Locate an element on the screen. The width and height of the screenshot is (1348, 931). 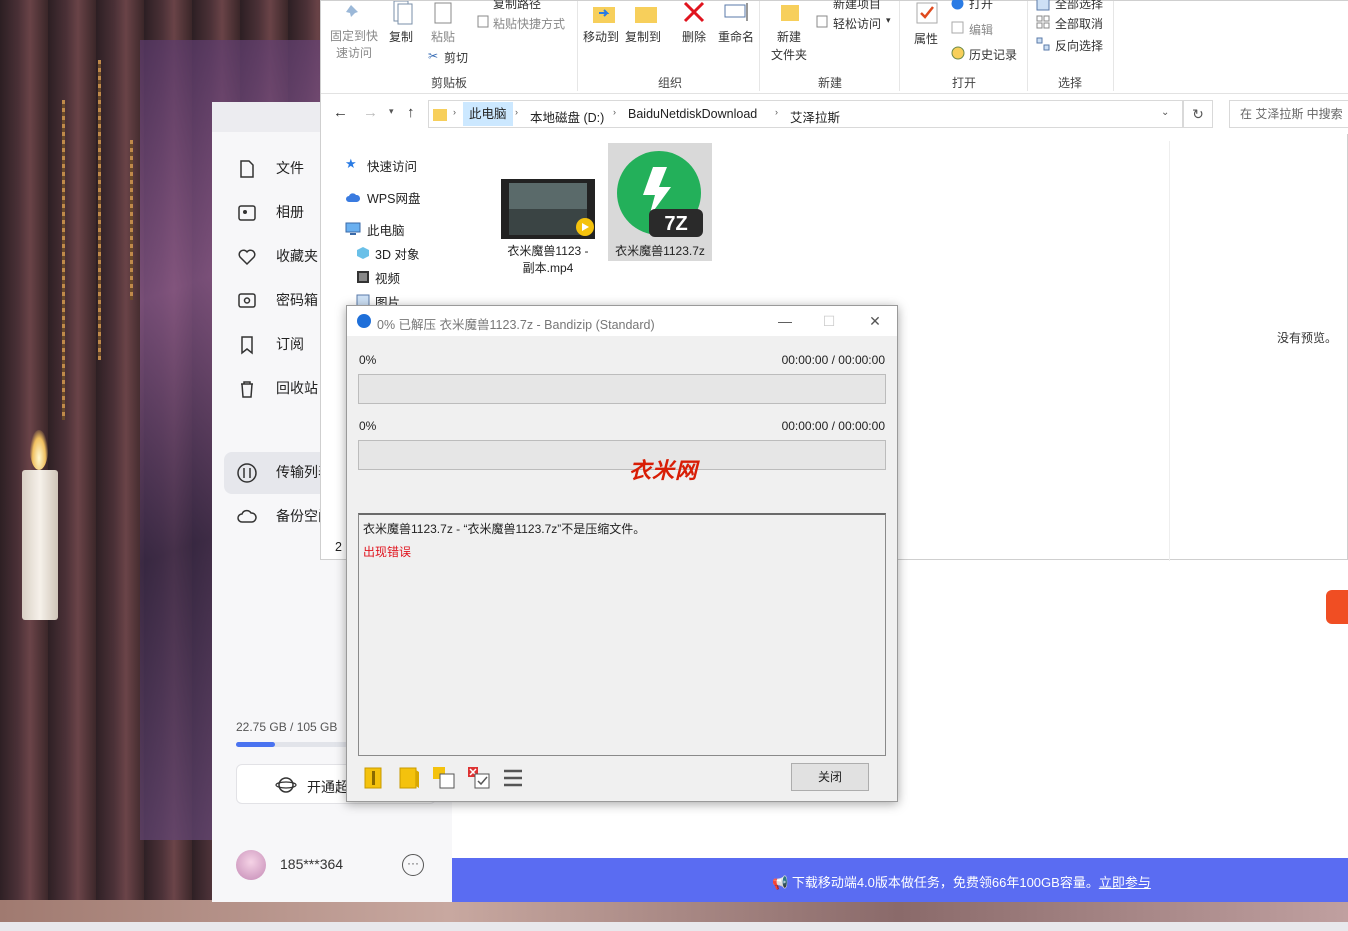
cut-button: 剪切 is located at coordinates (456, 57).